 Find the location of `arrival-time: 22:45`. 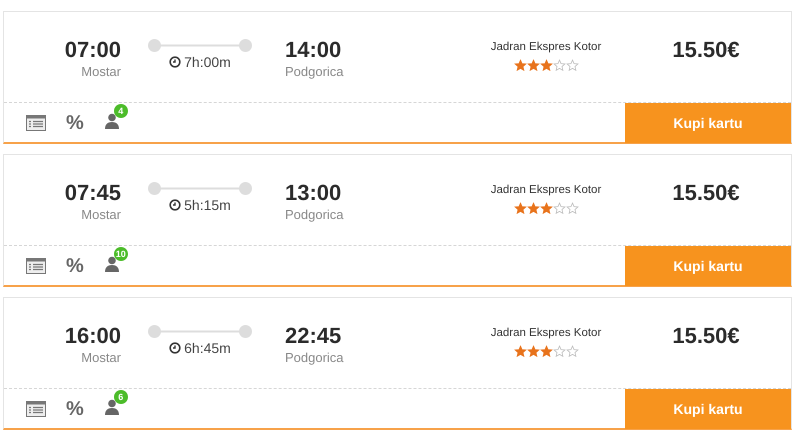

arrival-time: 22:45 is located at coordinates (313, 336).